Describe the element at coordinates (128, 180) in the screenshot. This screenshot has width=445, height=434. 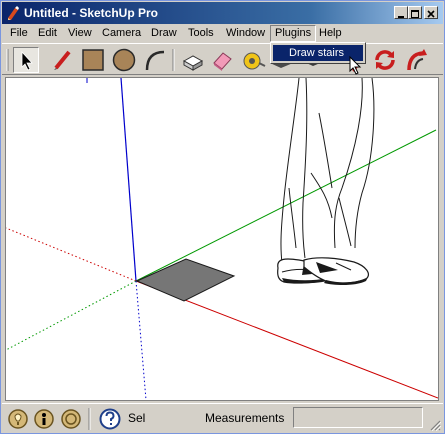
I see `blue-axis-positive` at that location.